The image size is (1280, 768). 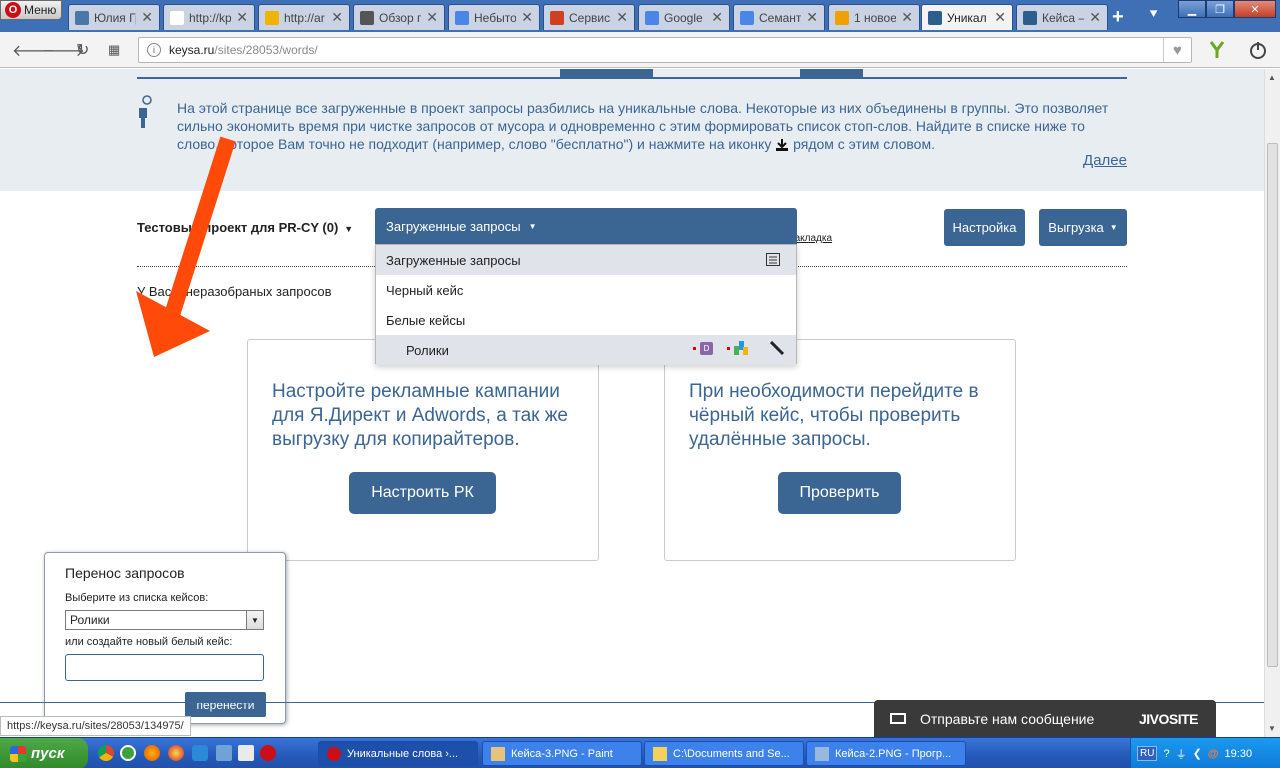 What do you see at coordinates (586, 260) in the screenshot?
I see `dropdown-item-loaded: Загруженные запросы` at bounding box center [586, 260].